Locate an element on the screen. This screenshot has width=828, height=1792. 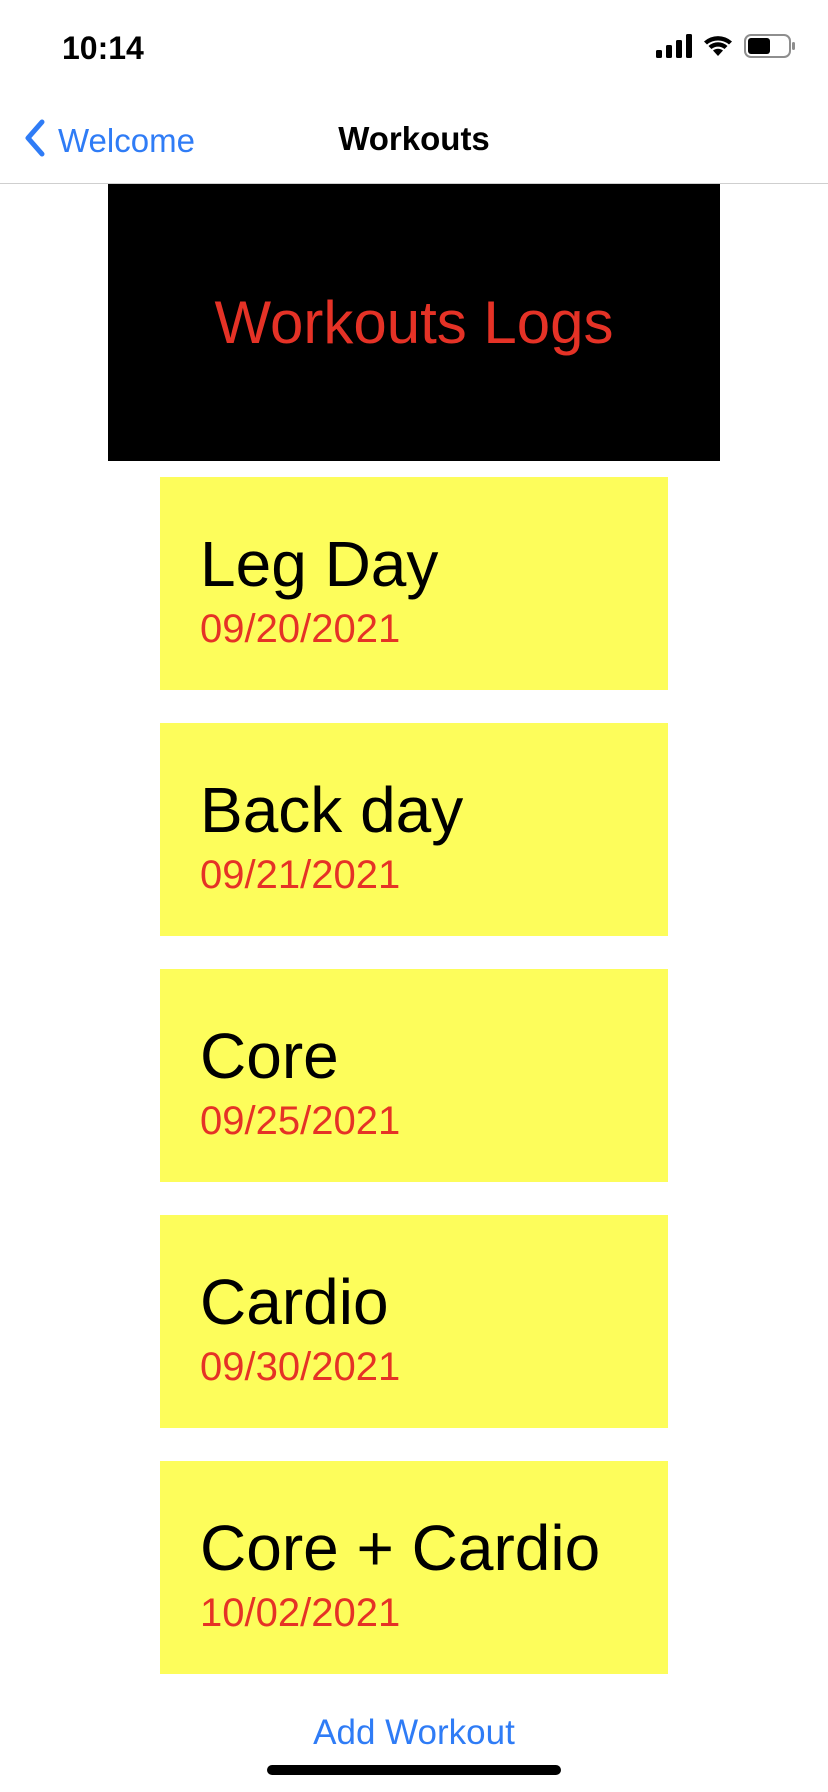
workout-card: Core 09/25/2021 is located at coordinates (414, 1075).